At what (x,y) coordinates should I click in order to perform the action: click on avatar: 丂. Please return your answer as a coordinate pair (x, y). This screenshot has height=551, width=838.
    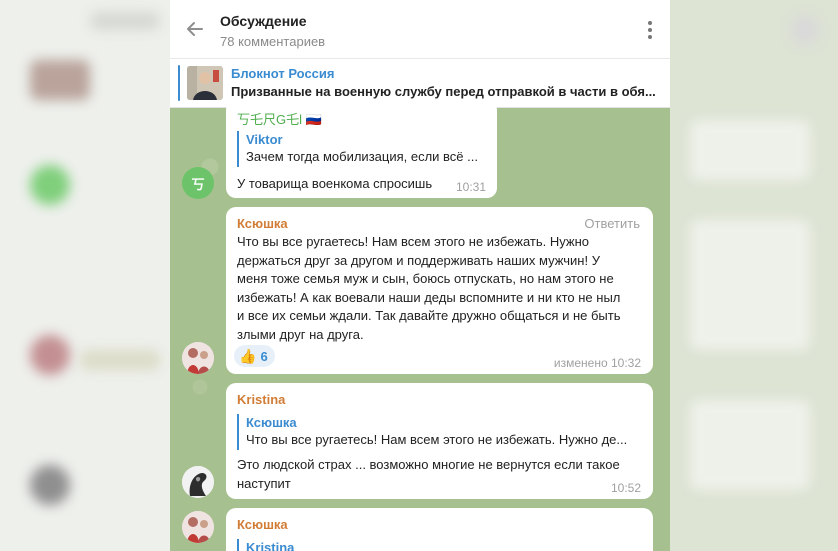
    Looking at the image, I should click on (198, 183).